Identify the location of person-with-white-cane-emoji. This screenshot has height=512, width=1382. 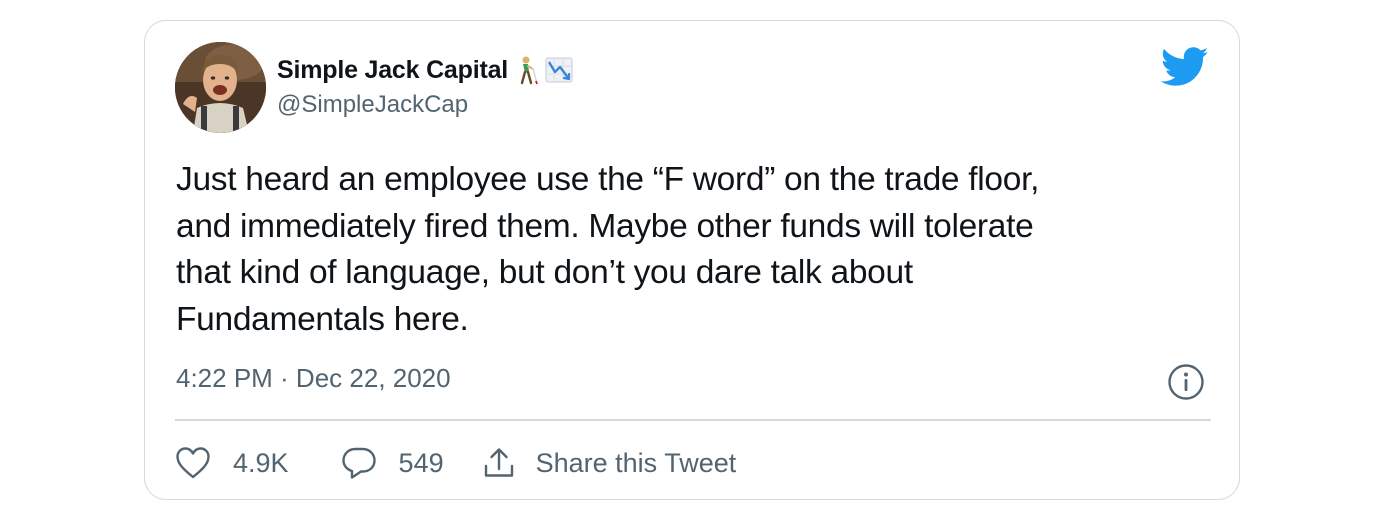
(526, 70).